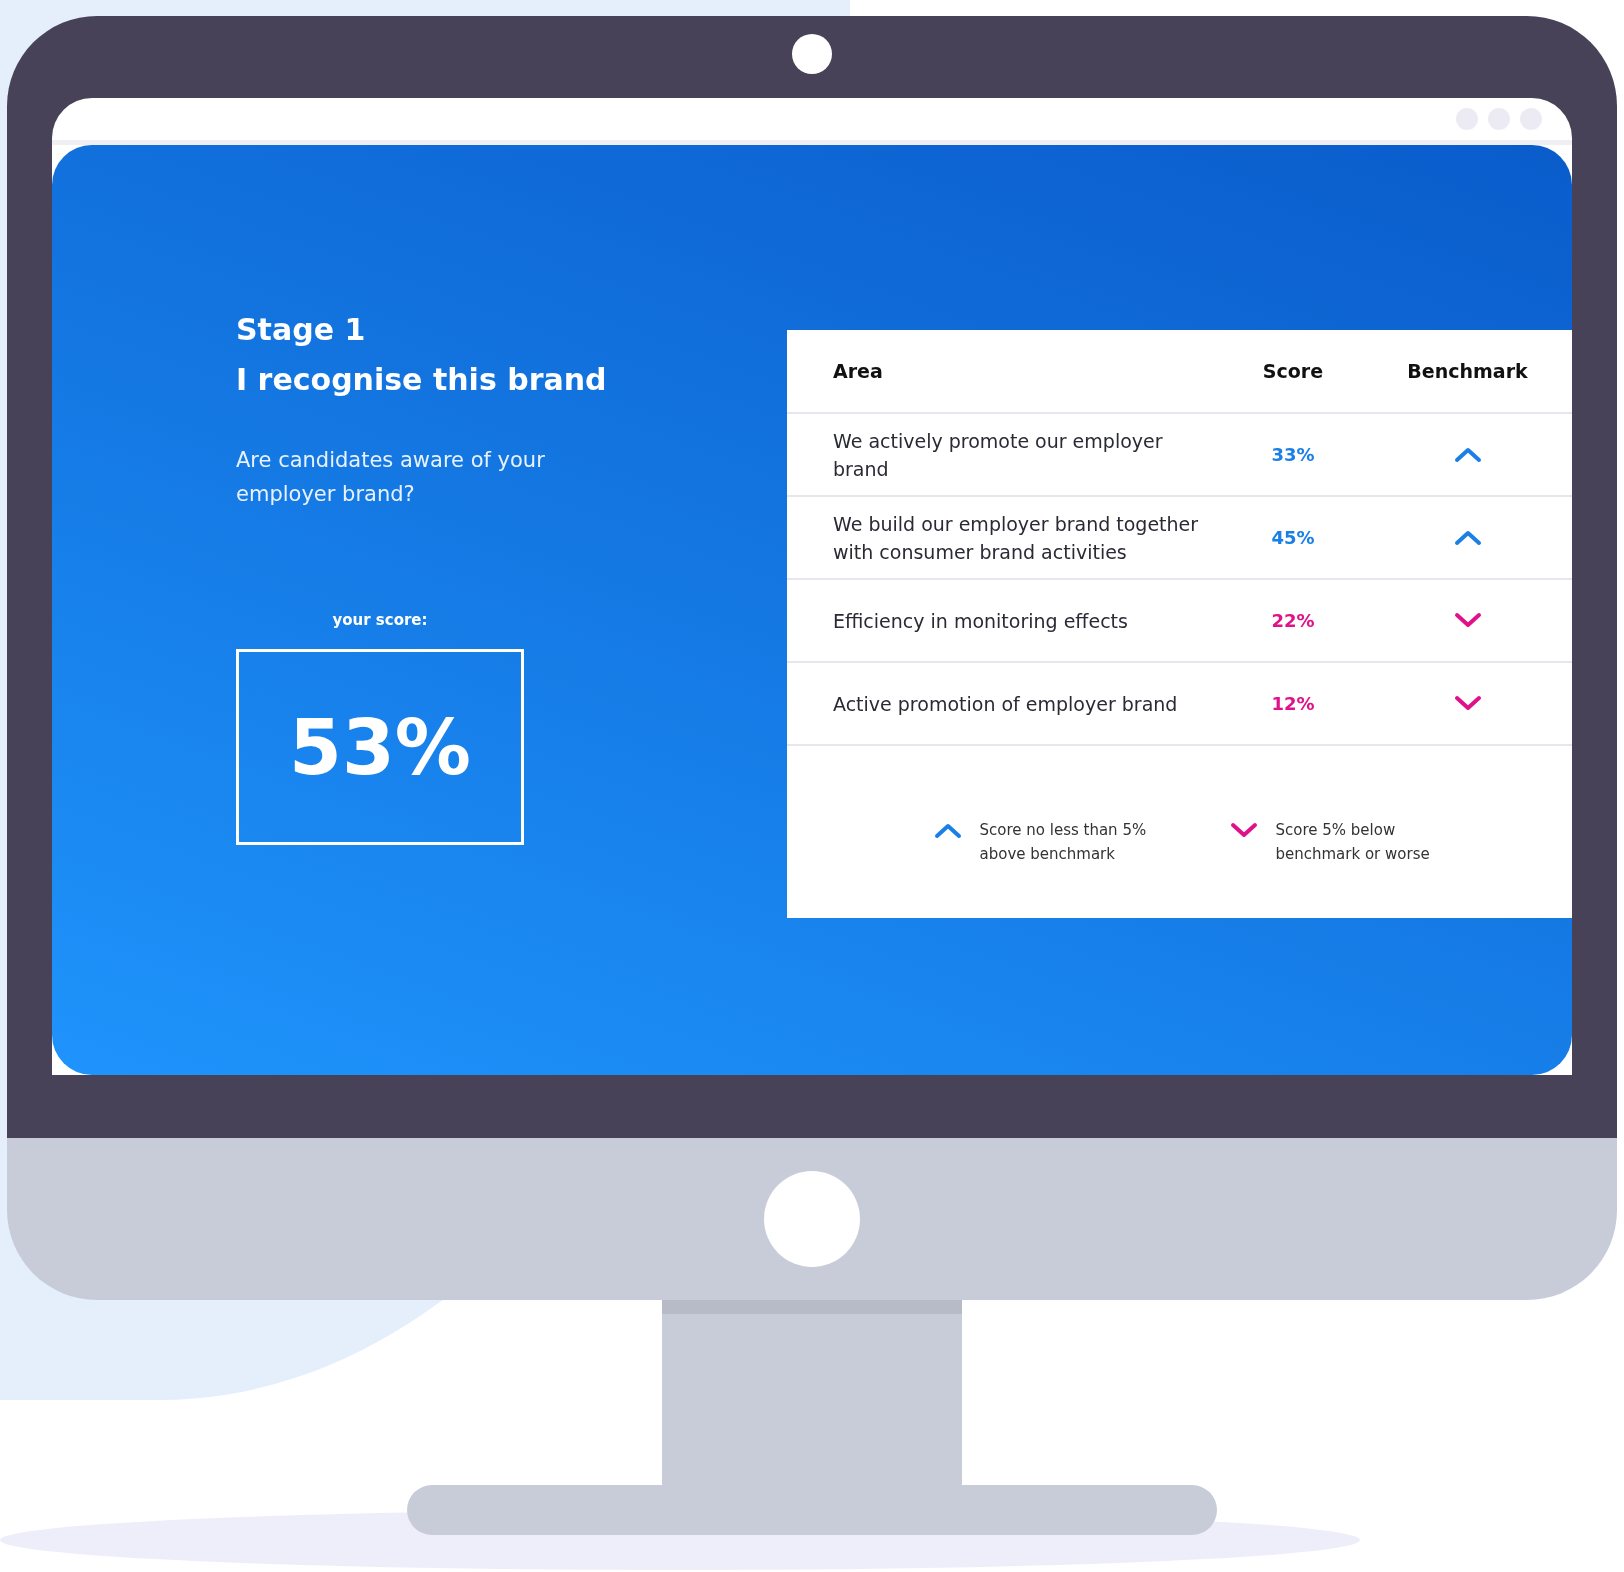 The width and height of the screenshot is (1624, 1572). Describe the element at coordinates (422, 380) in the screenshot. I see `stage-title: I recognise this brand` at that location.